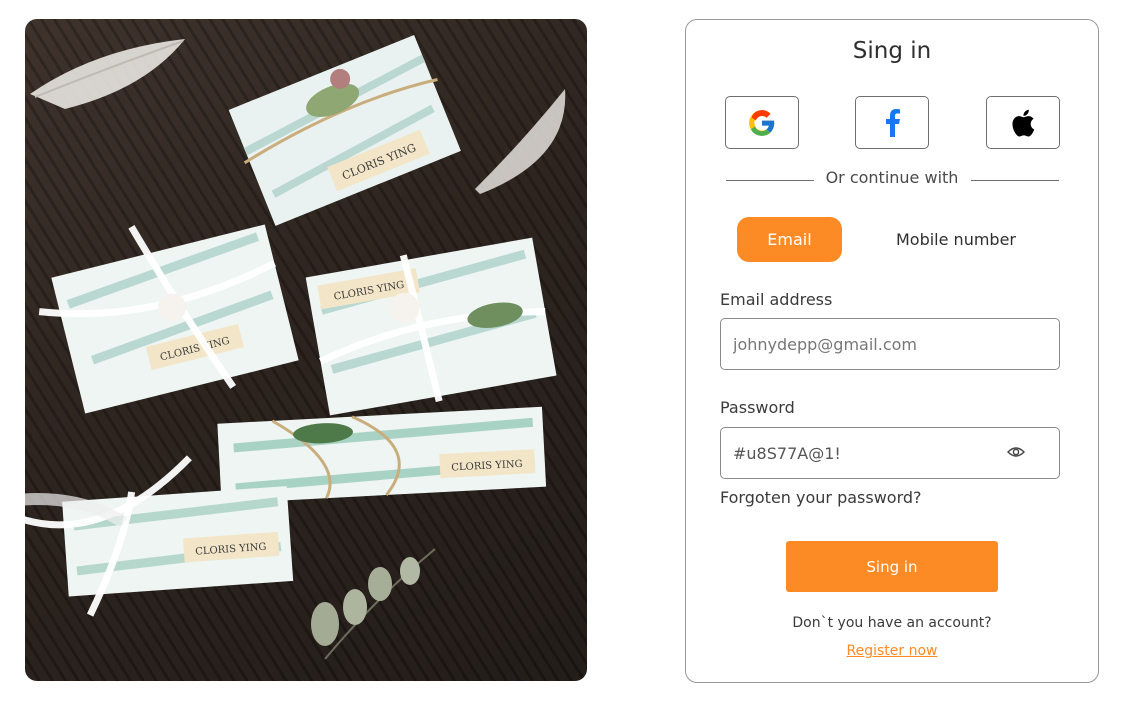 Image resolution: width=1138 pixels, height=718 pixels. What do you see at coordinates (892, 566) in the screenshot?
I see `signin-button: Sing in` at bounding box center [892, 566].